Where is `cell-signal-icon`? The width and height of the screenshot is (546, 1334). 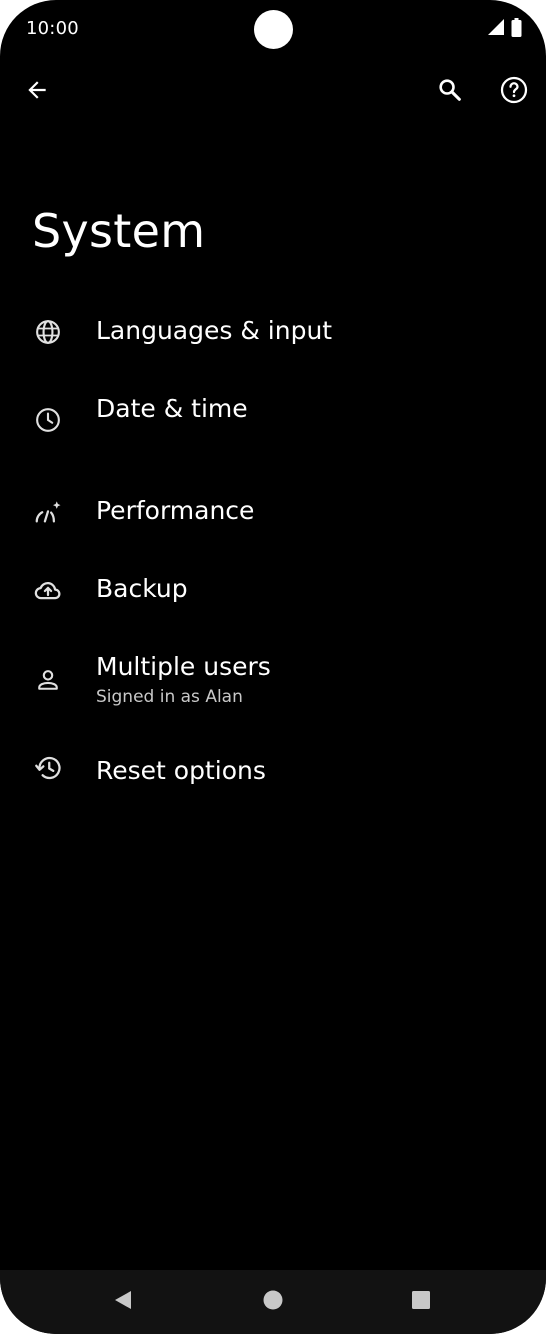
cell-signal-icon is located at coordinates (496, 29).